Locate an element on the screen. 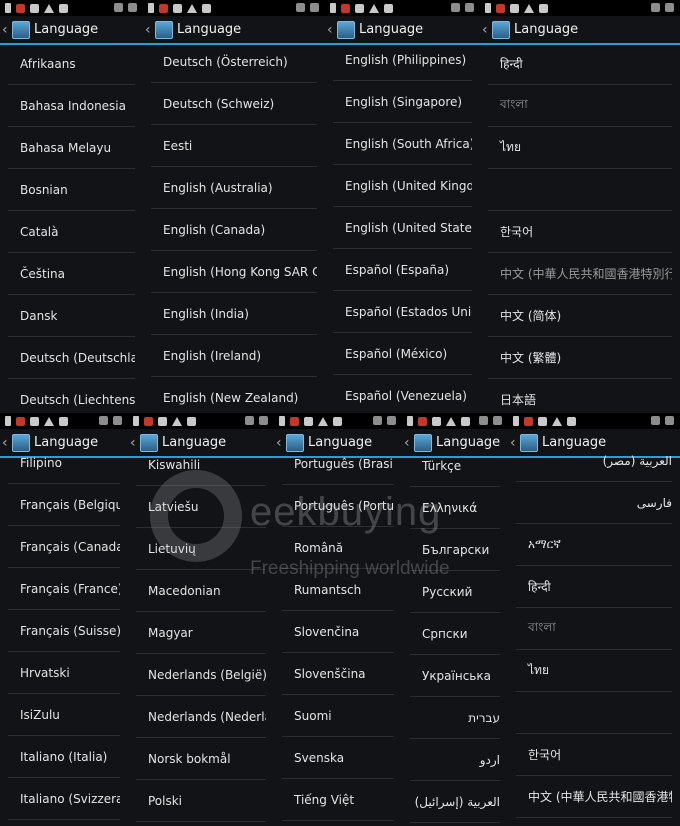 The image size is (680, 826). wifi-icon is located at coordinates (249, 420).